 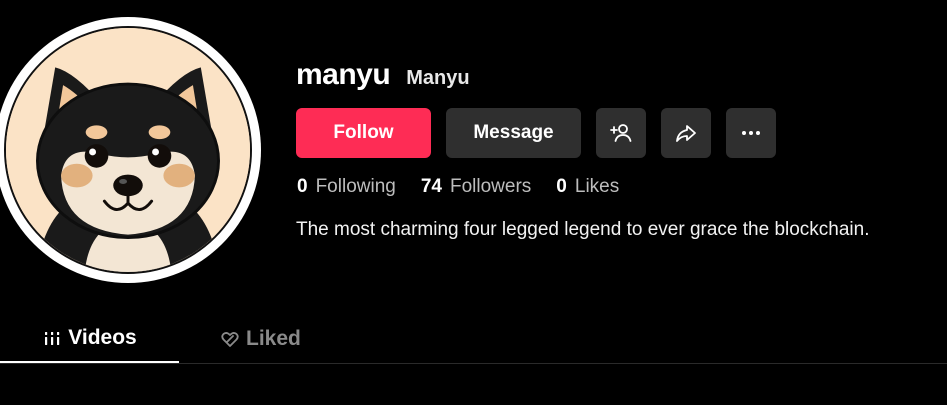 What do you see at coordinates (561, 186) in the screenshot?
I see `likes-count: 0` at bounding box center [561, 186].